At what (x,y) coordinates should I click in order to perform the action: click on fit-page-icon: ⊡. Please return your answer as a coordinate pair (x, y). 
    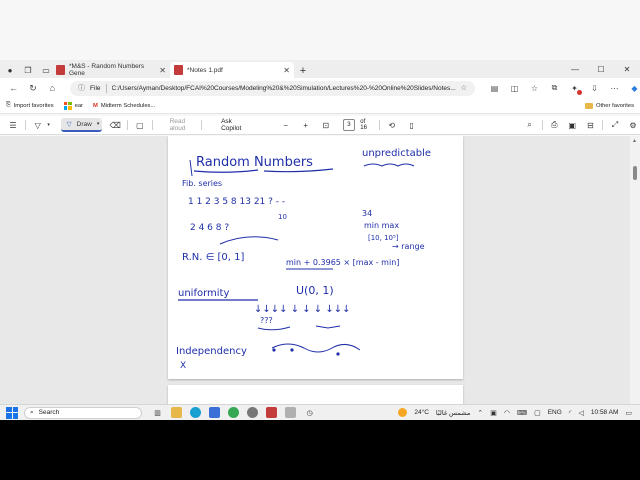
    Looking at the image, I should click on (326, 125).